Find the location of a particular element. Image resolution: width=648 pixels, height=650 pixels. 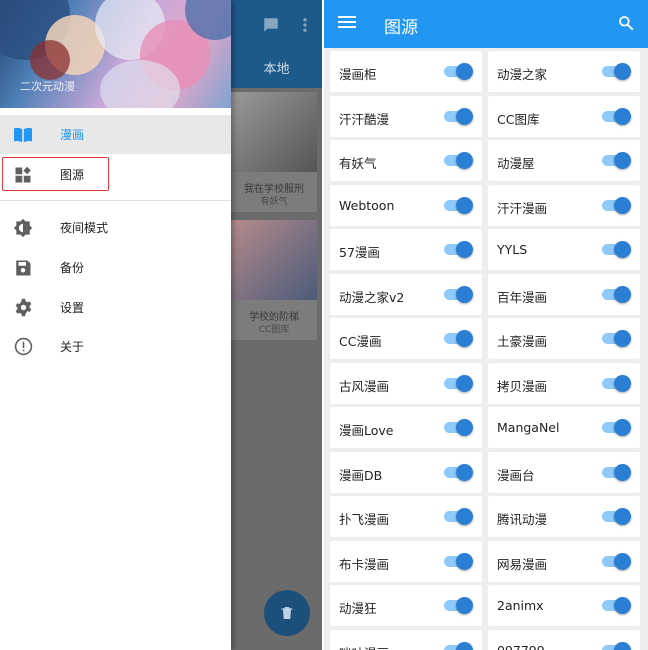

source-name: 古风漫画 is located at coordinates (364, 386).